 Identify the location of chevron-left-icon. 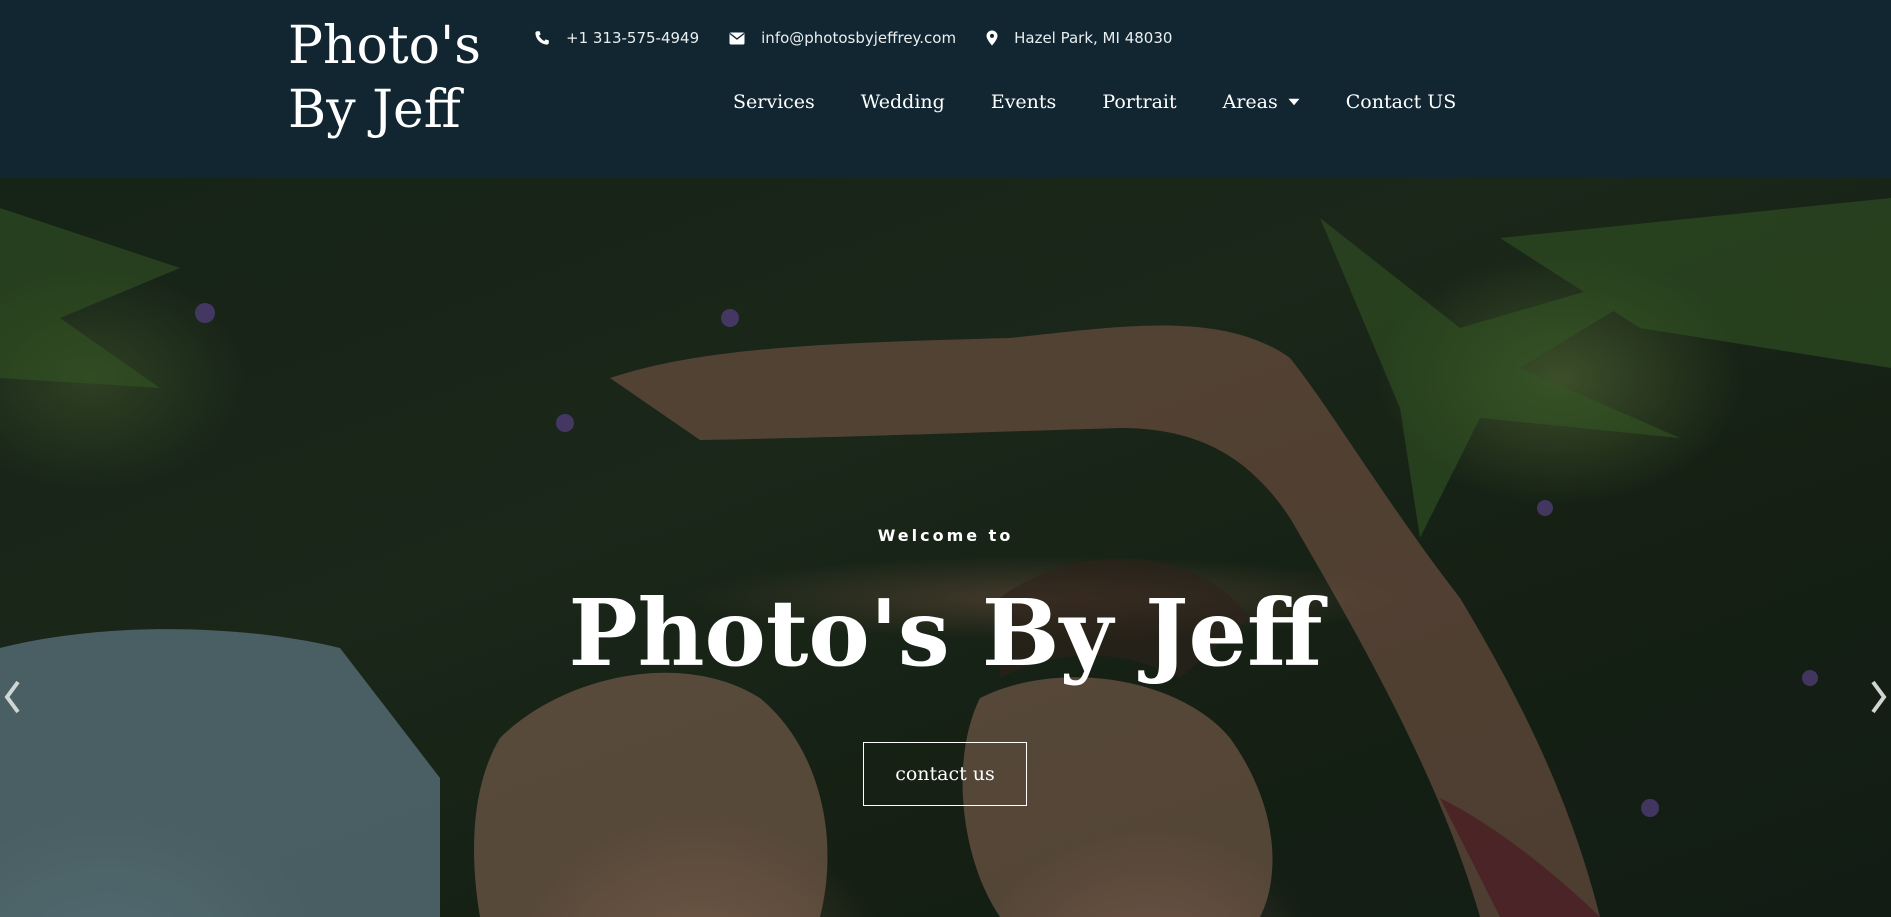
(12, 697).